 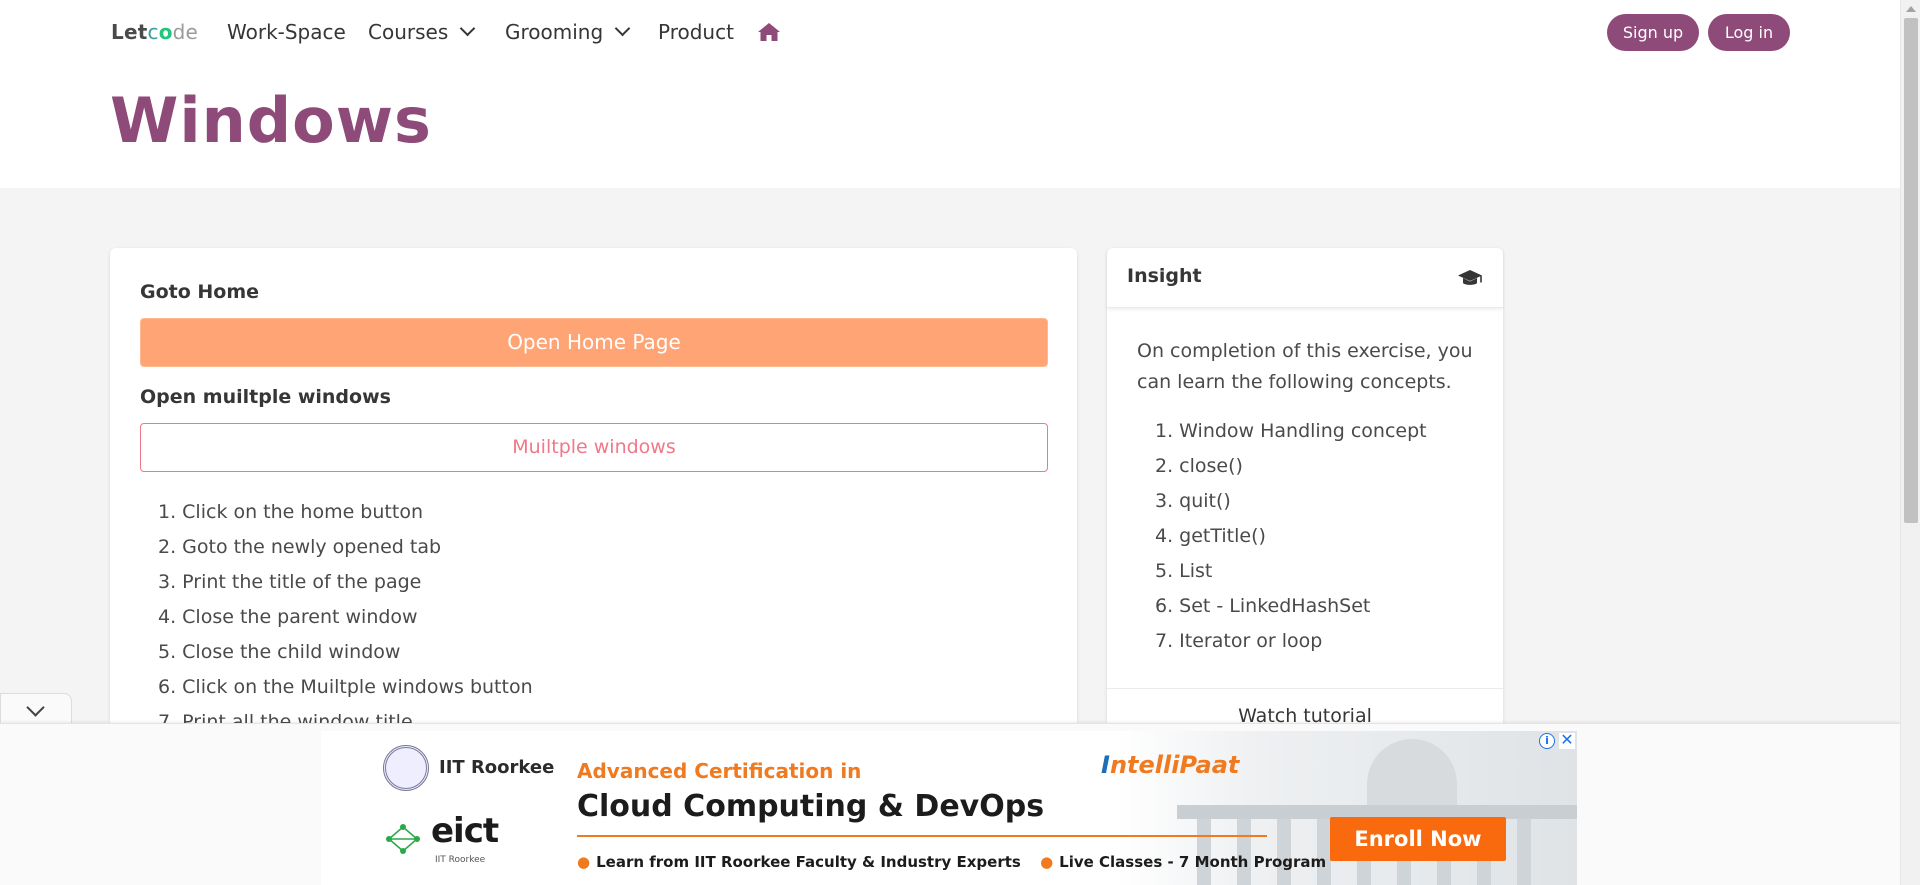 I want to click on list-item: 2. close(), so click(x=1199, y=466).